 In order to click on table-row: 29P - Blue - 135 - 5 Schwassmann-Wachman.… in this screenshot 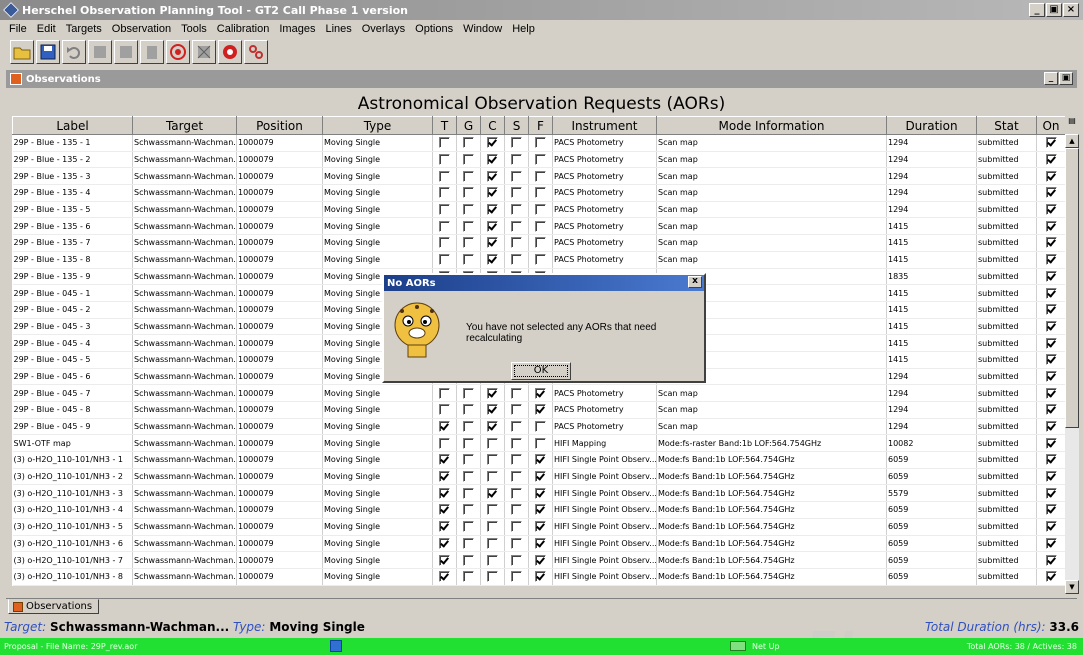, I will do `click(539, 210)`.